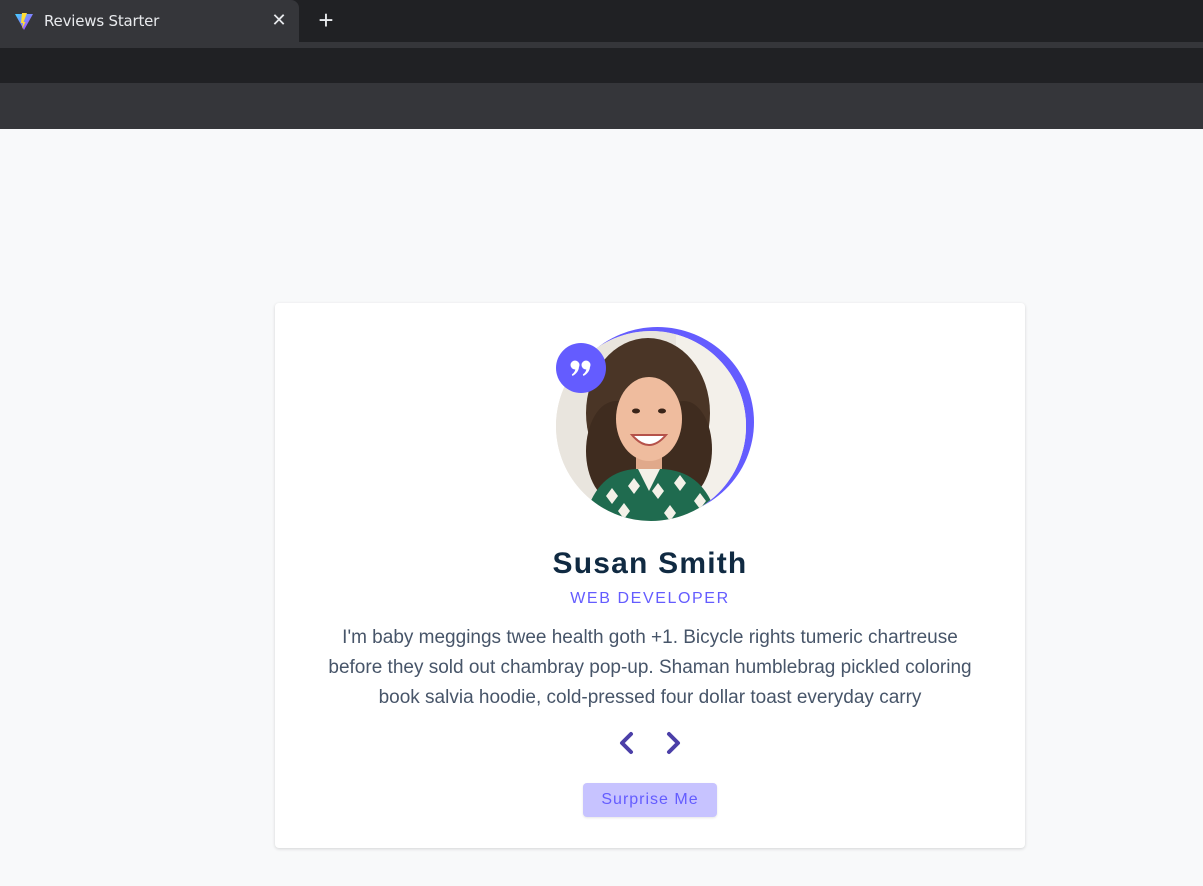 The image size is (1203, 886). I want to click on next-button, so click(674, 743).